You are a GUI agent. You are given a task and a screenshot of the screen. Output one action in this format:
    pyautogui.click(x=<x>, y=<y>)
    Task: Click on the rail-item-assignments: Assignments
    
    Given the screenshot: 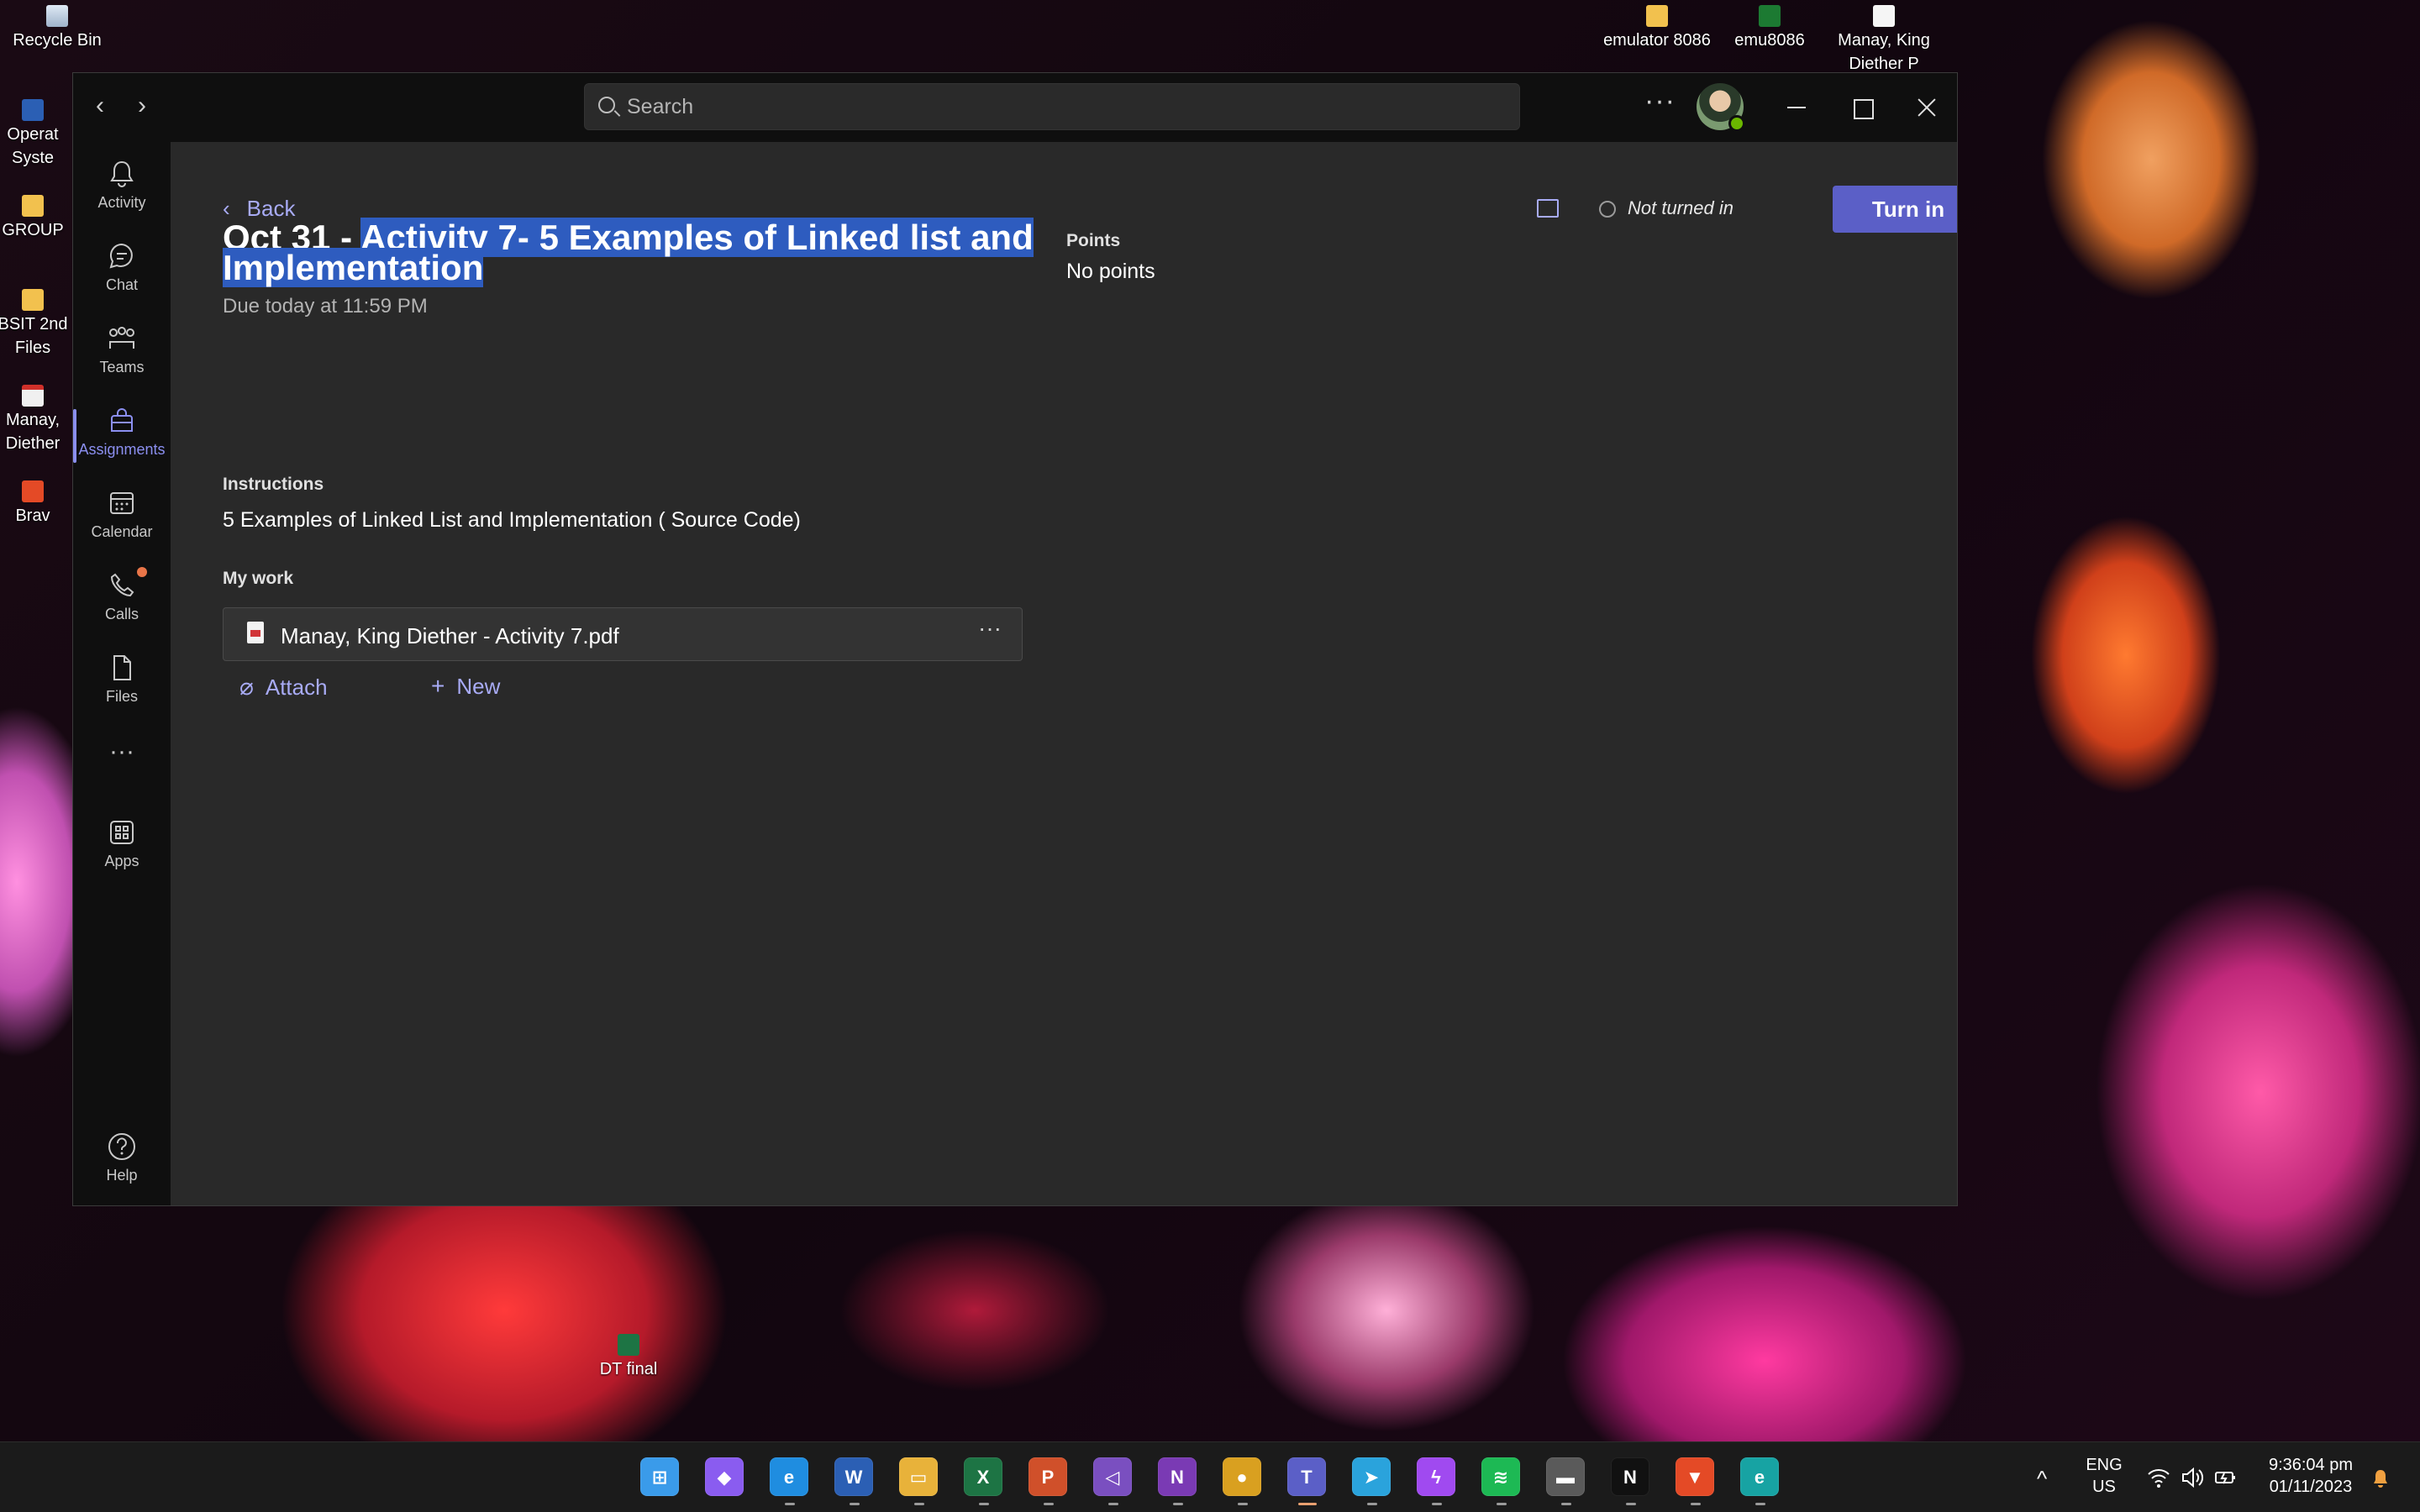 What is the action you would take?
    pyautogui.click(x=122, y=435)
    